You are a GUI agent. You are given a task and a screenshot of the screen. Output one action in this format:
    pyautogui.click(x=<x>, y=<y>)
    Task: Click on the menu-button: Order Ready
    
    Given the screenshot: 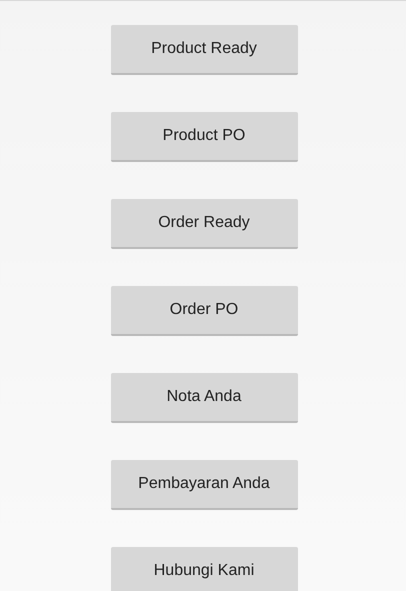 What is the action you would take?
    pyautogui.click(x=204, y=224)
    